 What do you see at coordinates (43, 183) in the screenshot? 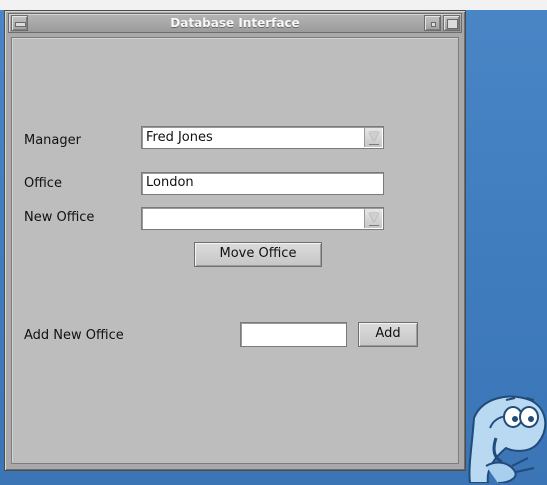
I see `office-label: Office` at bounding box center [43, 183].